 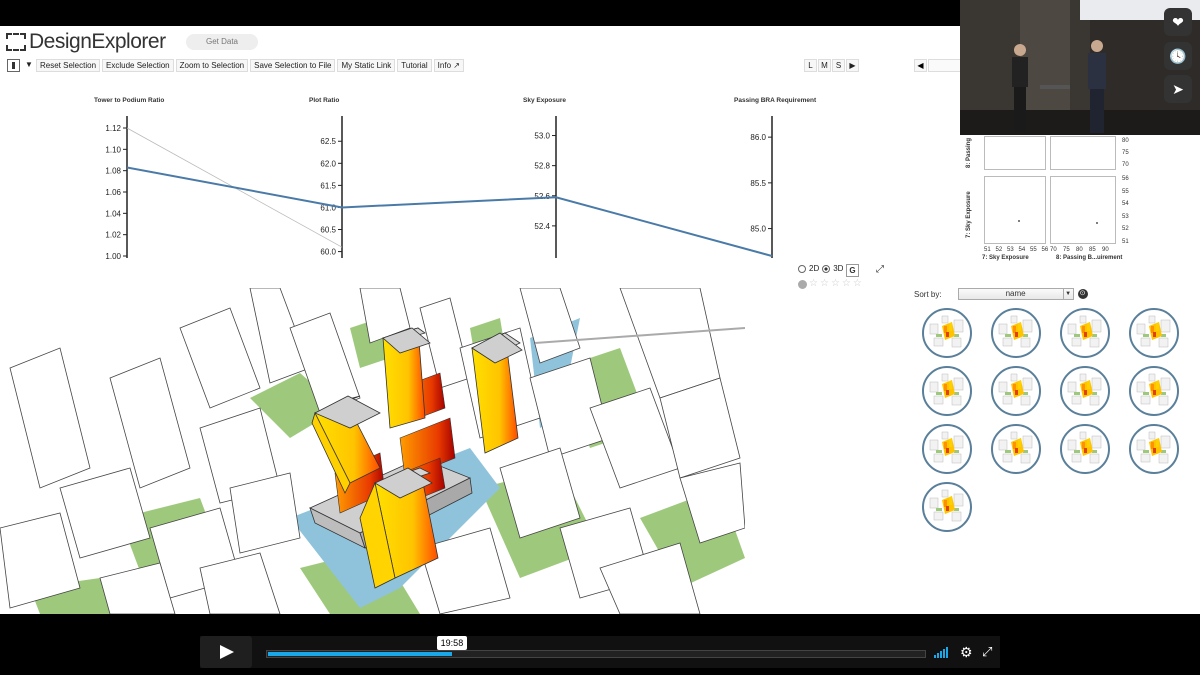 What do you see at coordinates (880, 270) in the screenshot?
I see `expand-icon: ⤢` at bounding box center [880, 270].